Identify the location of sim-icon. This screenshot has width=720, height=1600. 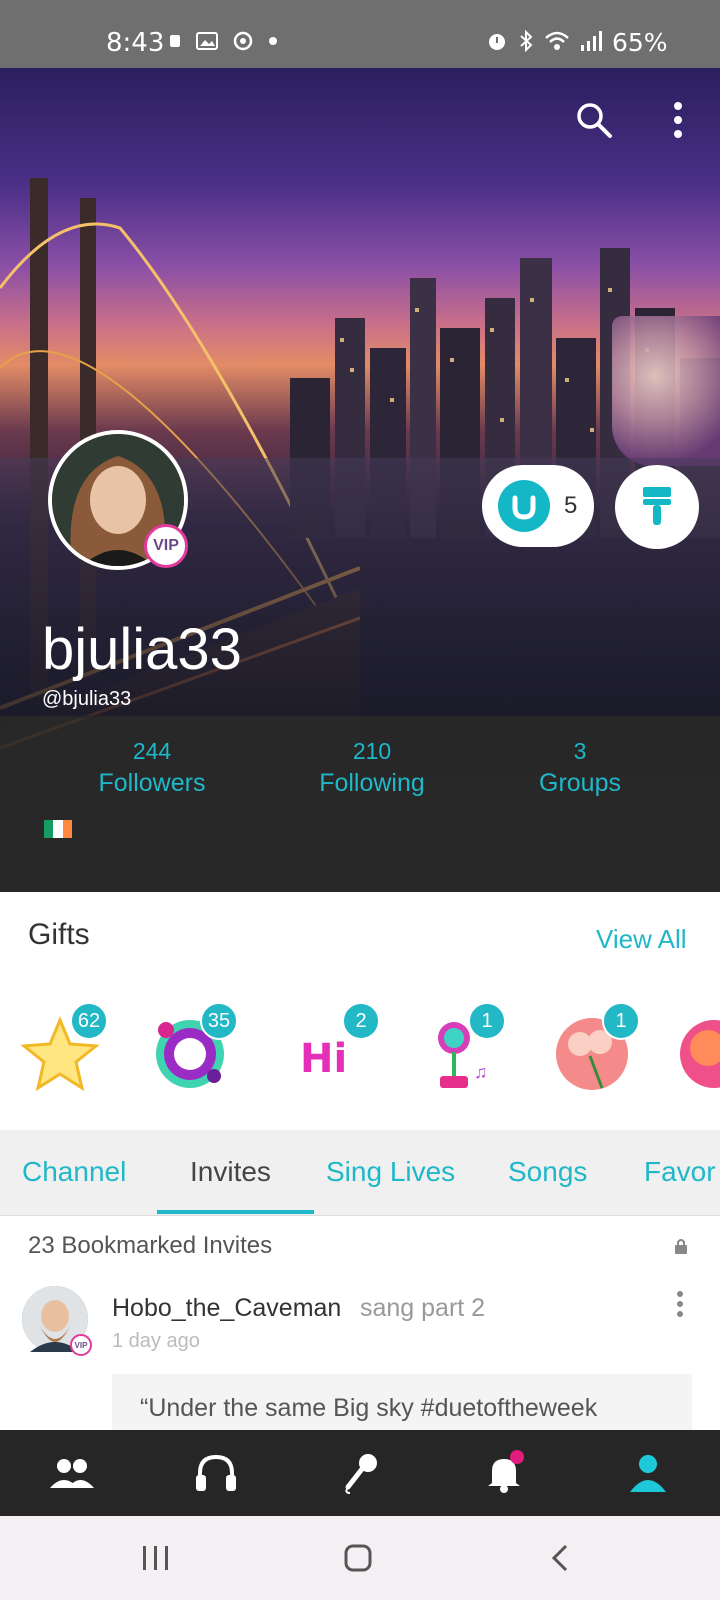
(175, 41).